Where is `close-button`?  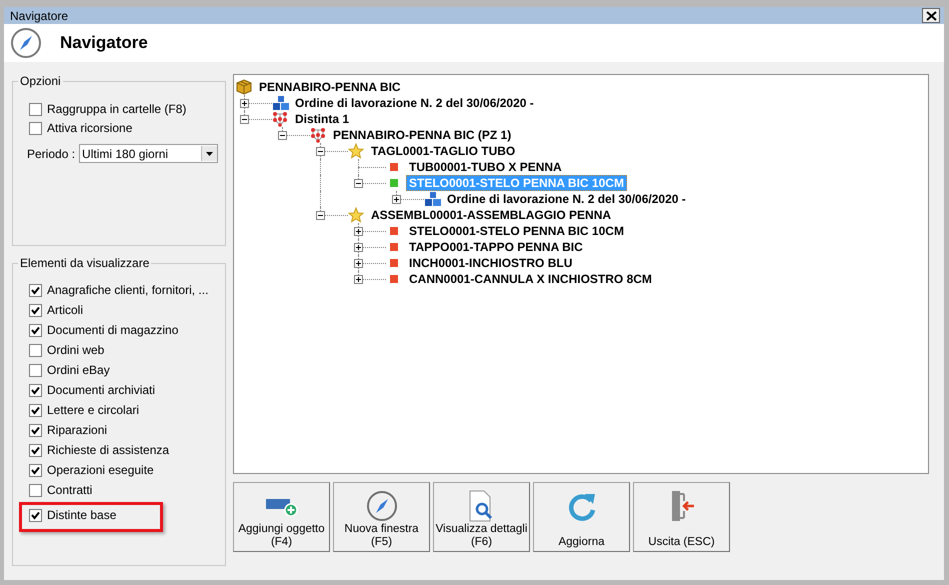 close-button is located at coordinates (931, 15).